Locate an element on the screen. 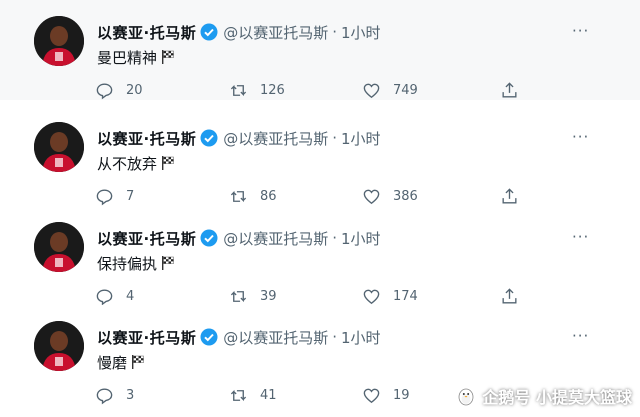 The height and width of the screenshot is (417, 640). retweet-count: 41 is located at coordinates (268, 395).